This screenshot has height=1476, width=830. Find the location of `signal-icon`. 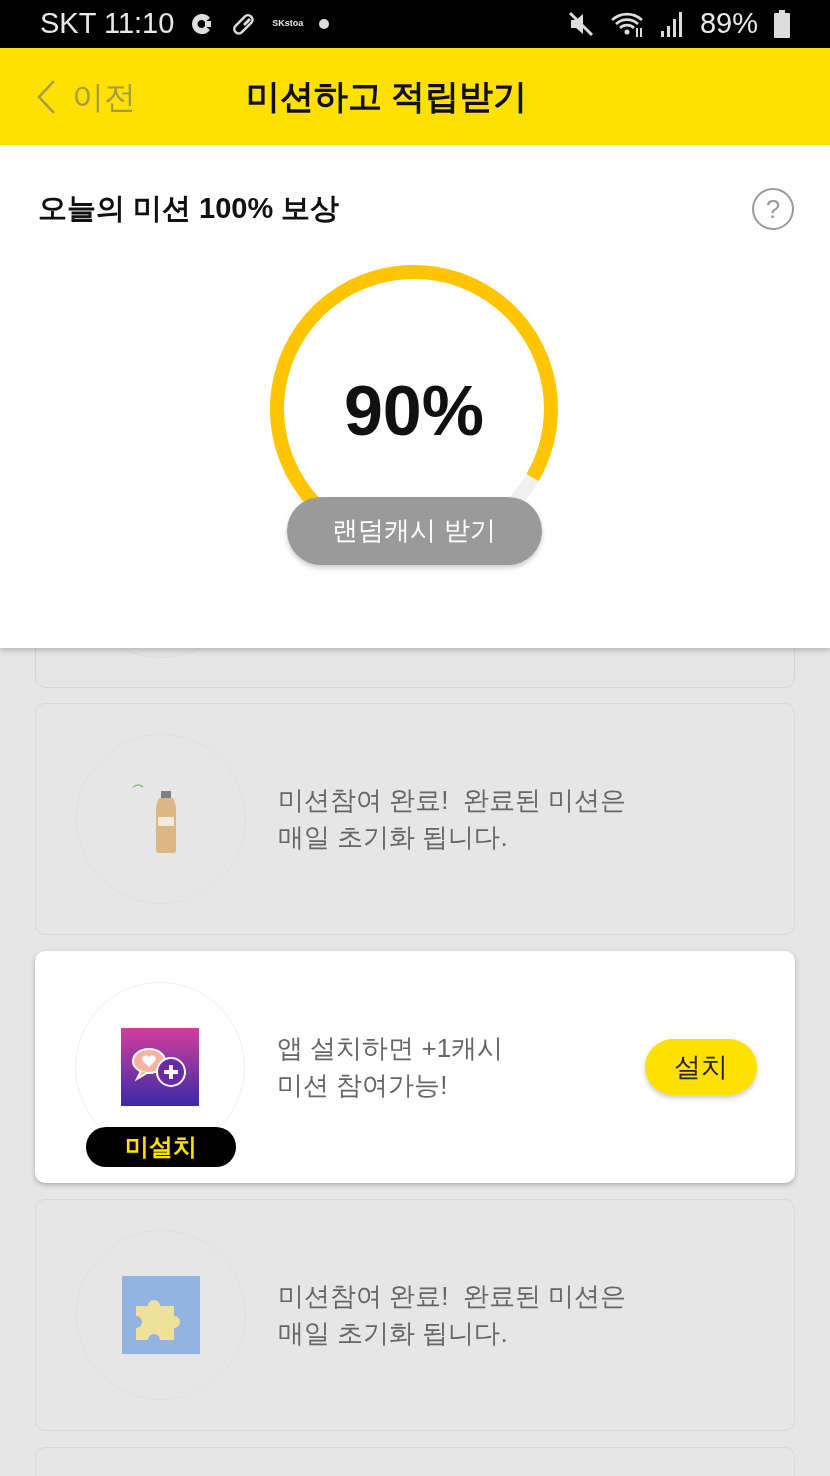

signal-icon is located at coordinates (671, 24).